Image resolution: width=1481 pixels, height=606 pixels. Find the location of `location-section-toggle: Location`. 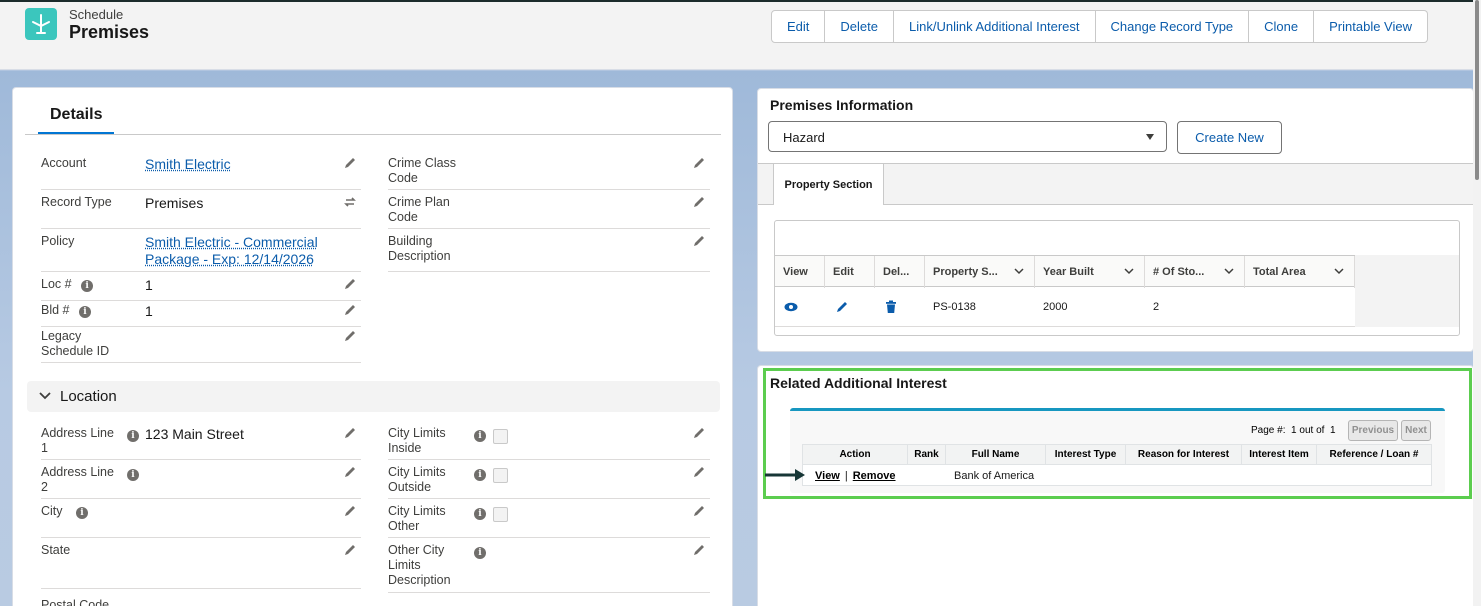

location-section-toggle: Location is located at coordinates (373, 396).